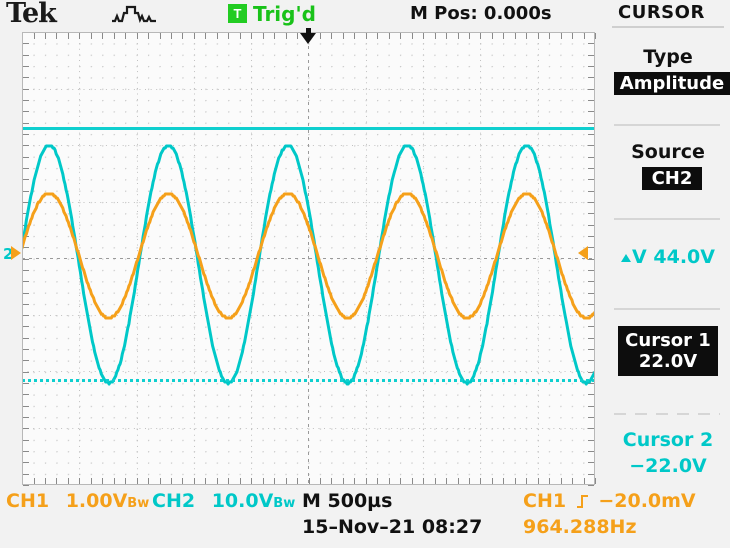  What do you see at coordinates (284, 503) in the screenshot?
I see `ch2-bandwidth-limit-icon: Bᴡ` at bounding box center [284, 503].